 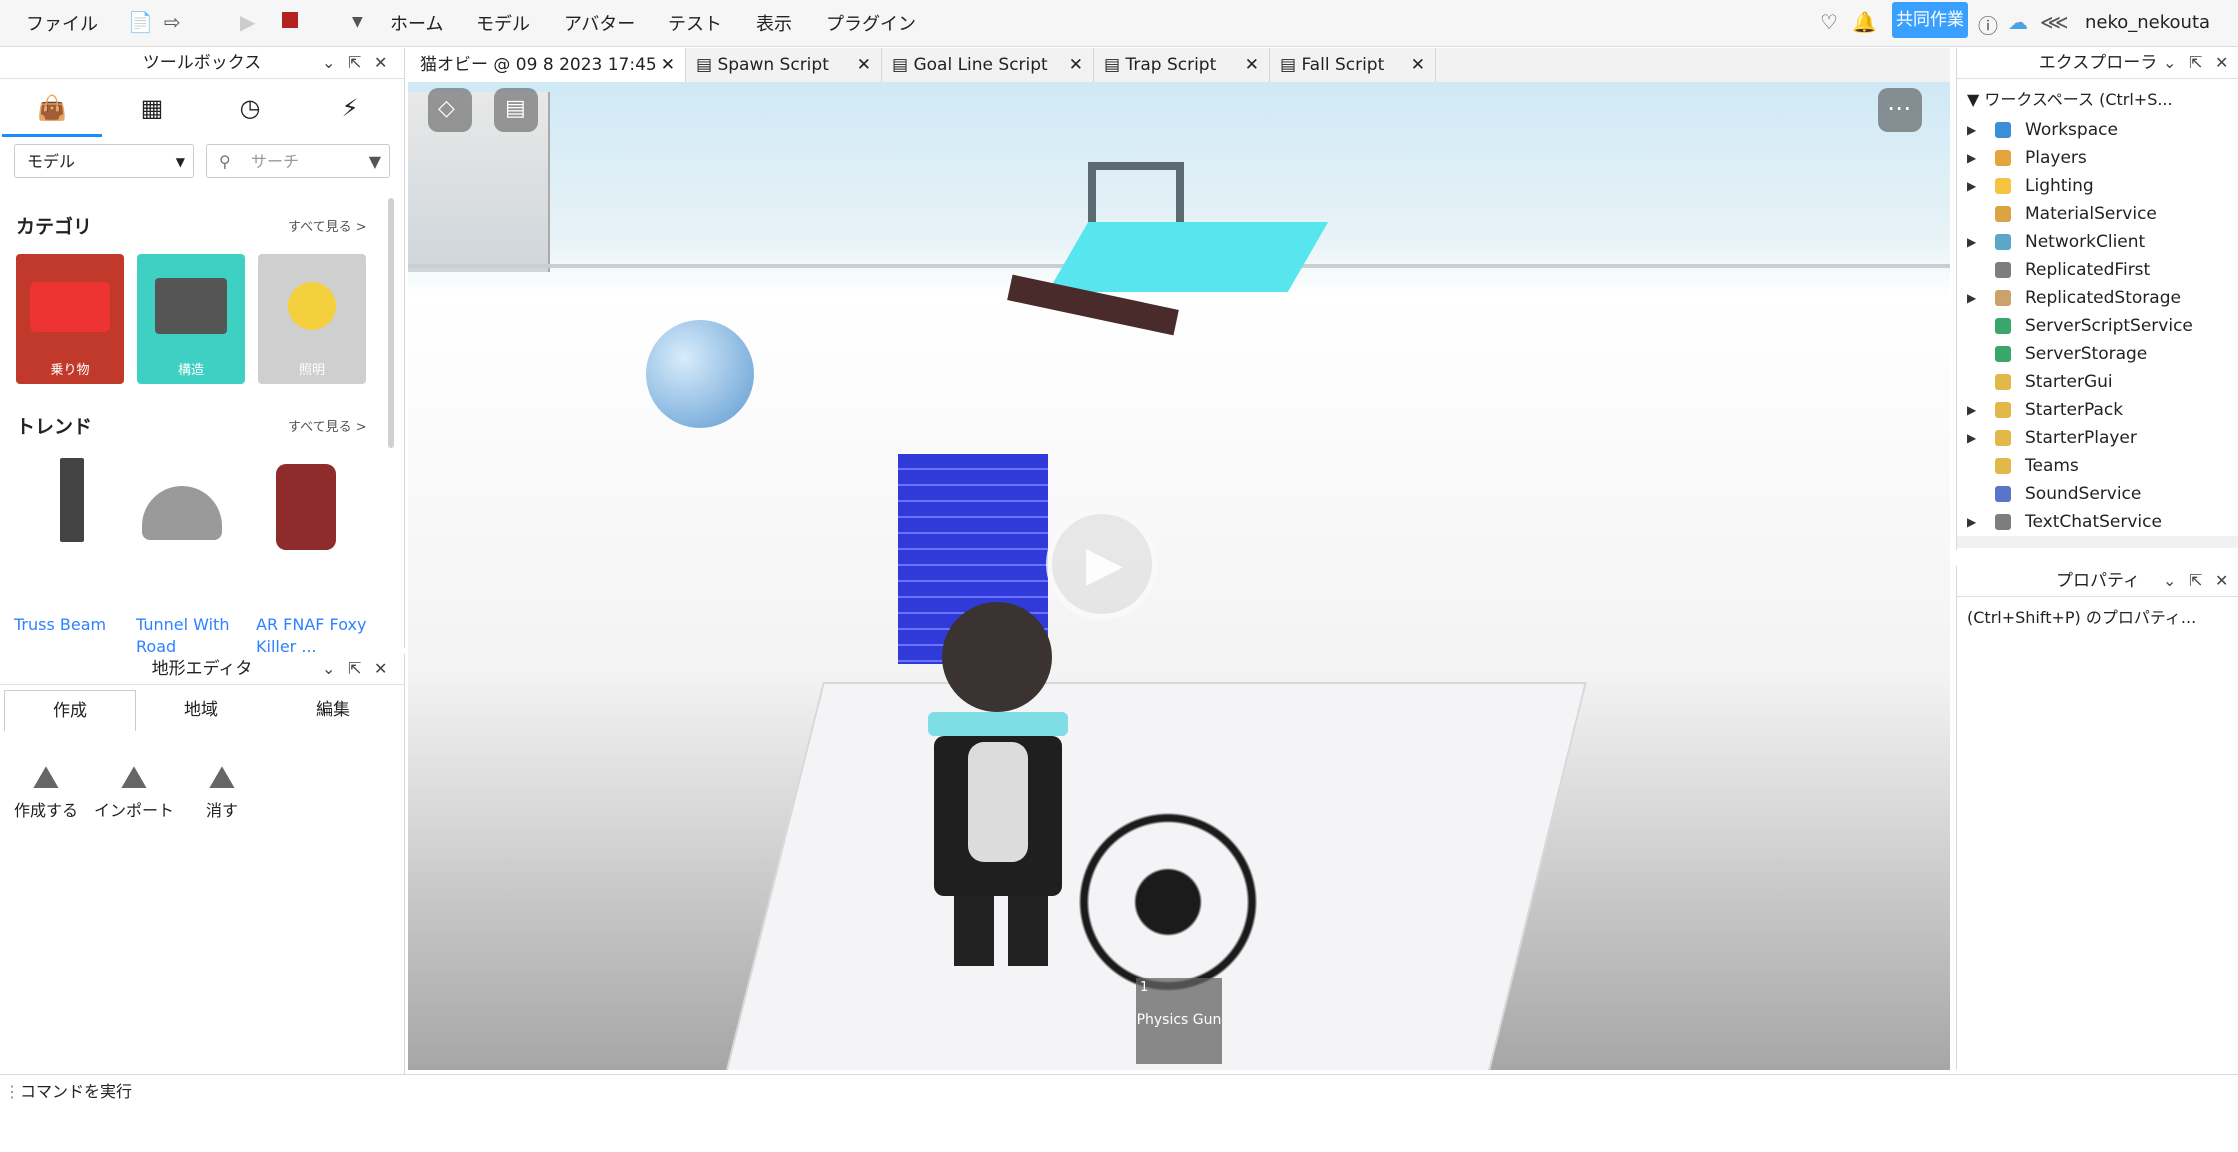 I want to click on username: neko_nekouta, so click(x=2147, y=22).